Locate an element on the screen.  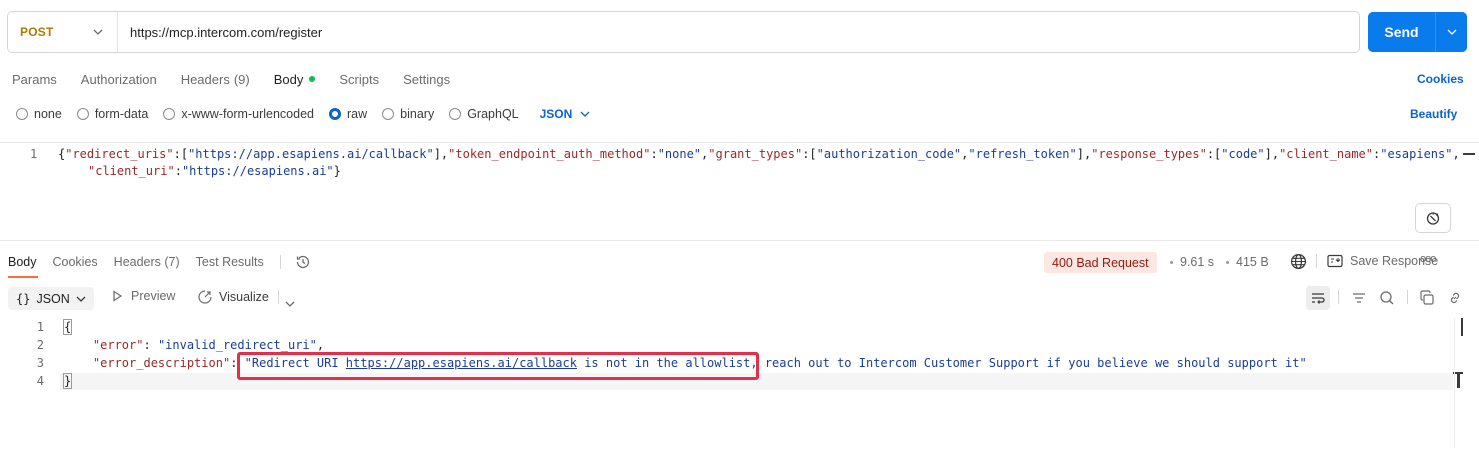
brace: } is located at coordinates (67, 381).